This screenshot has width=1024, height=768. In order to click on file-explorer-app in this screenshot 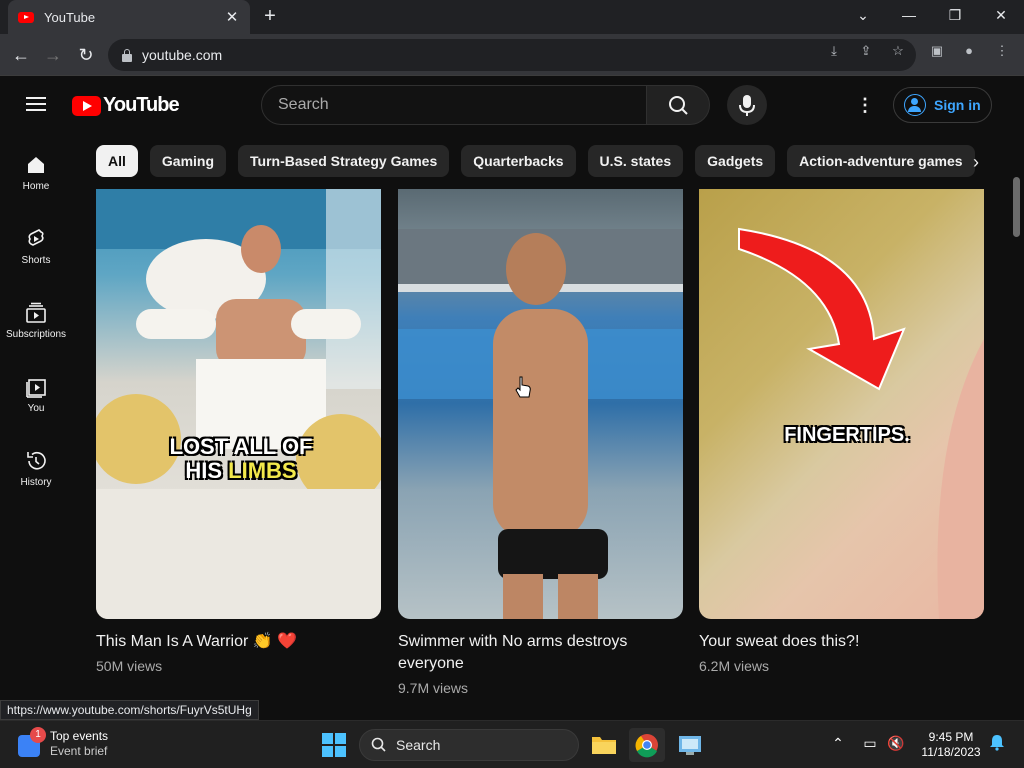, I will do `click(604, 745)`.